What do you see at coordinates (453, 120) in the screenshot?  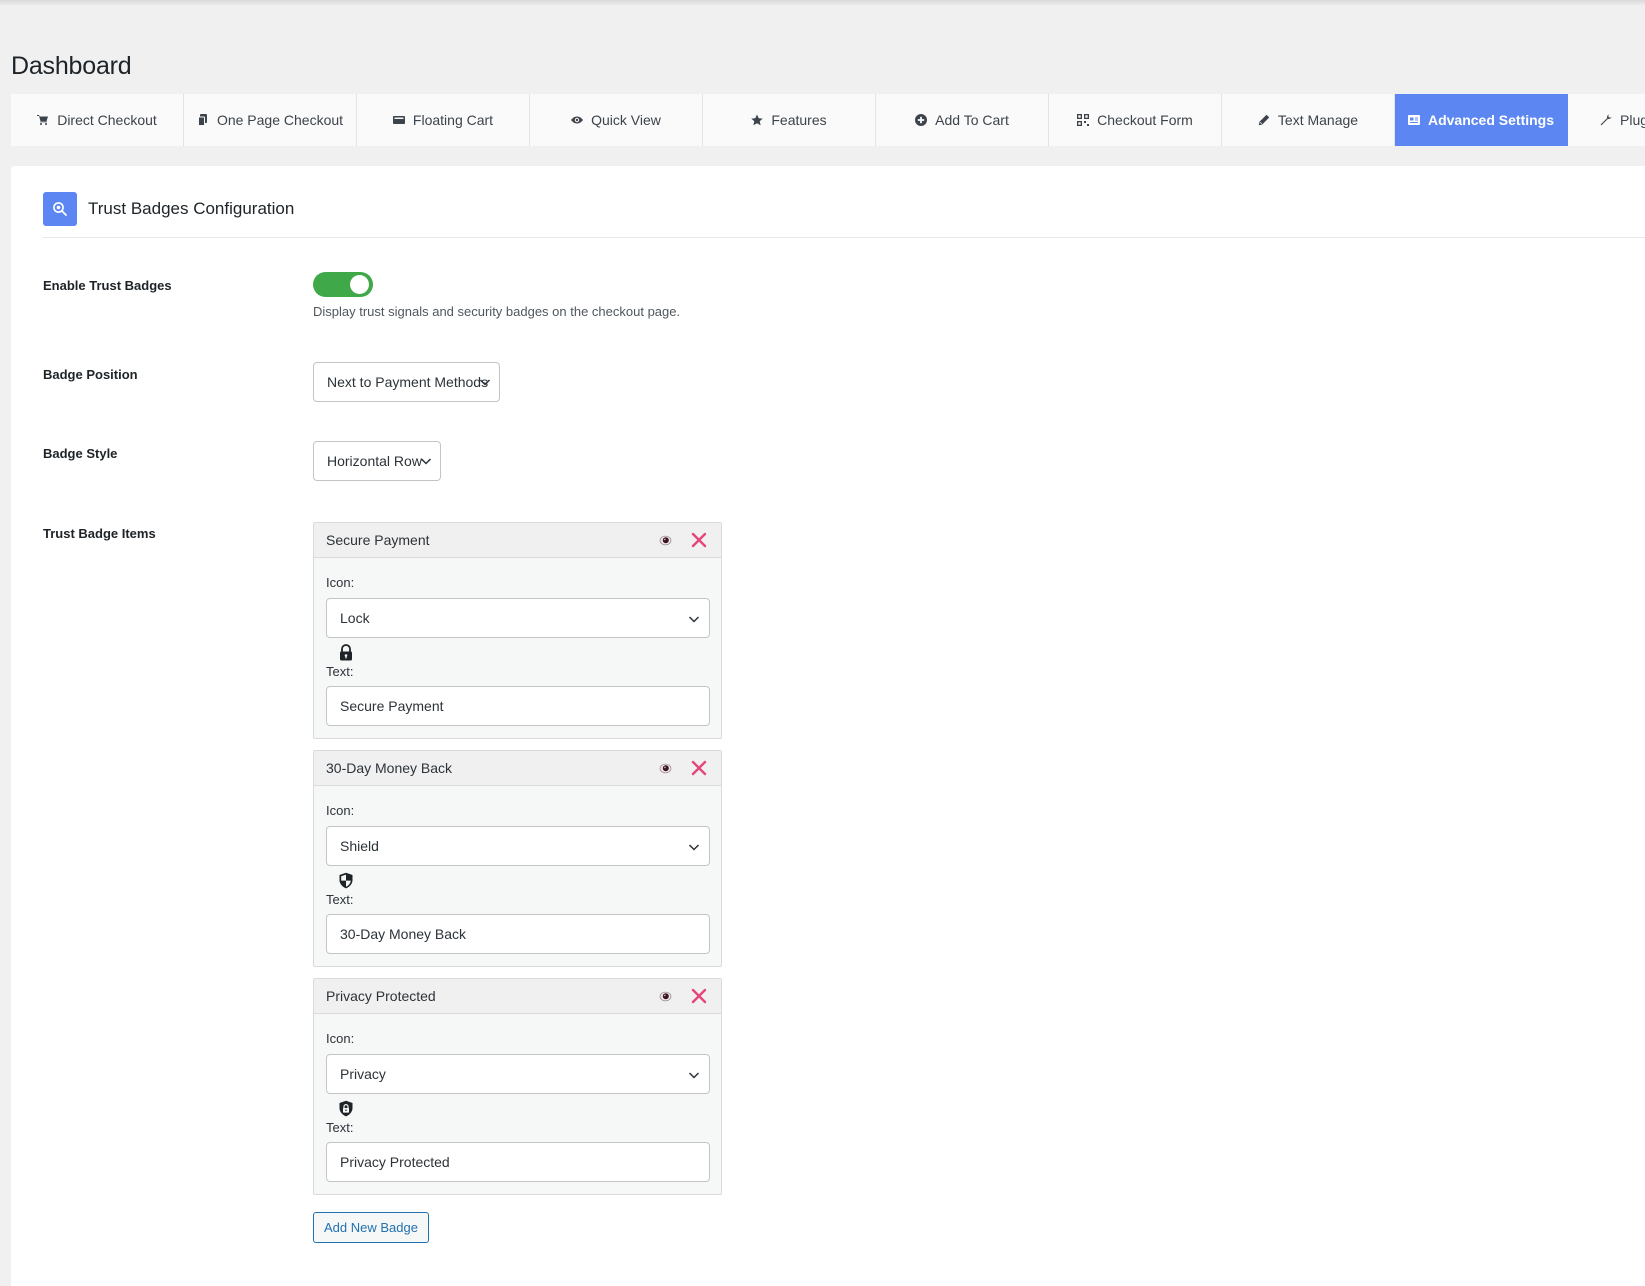 I see `tab-label: Floating Cart` at bounding box center [453, 120].